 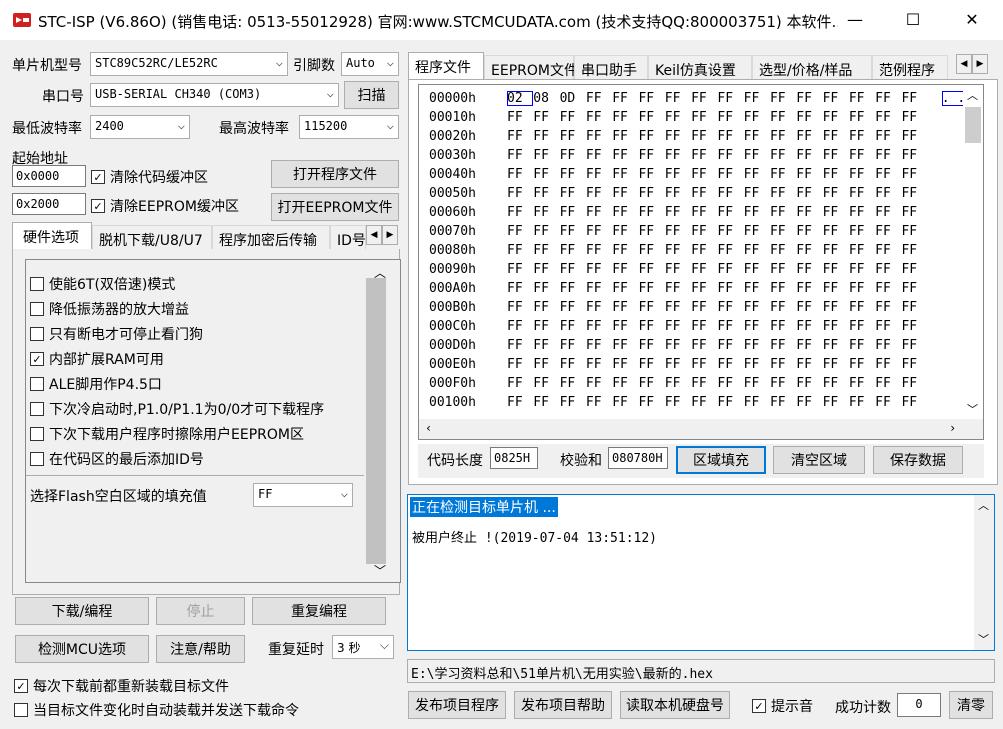 What do you see at coordinates (701, 429) in the screenshot?
I see `hex-horizontal-scrollbar: ‹ ›` at bounding box center [701, 429].